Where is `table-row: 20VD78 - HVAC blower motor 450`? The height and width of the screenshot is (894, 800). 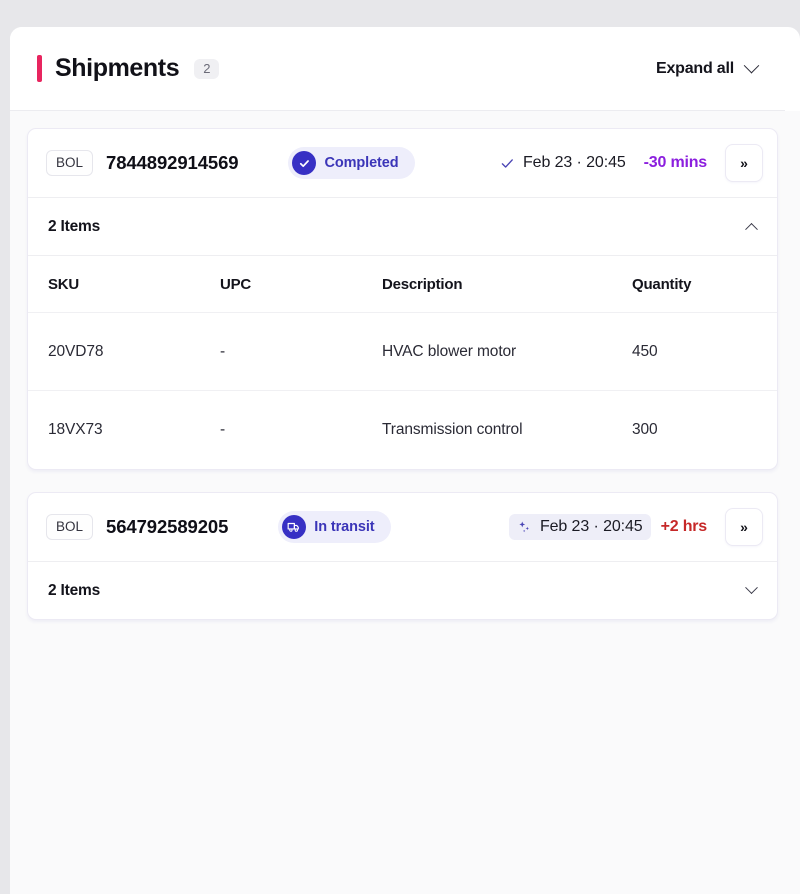
table-row: 20VD78 - HVAC blower motor 450 is located at coordinates (402, 352).